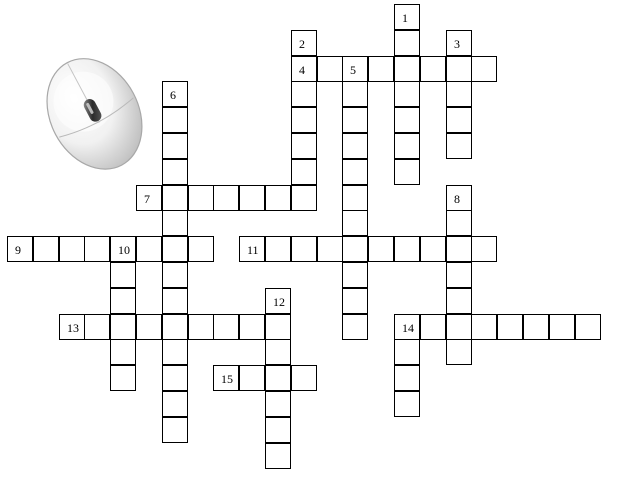 The width and height of the screenshot is (620, 483). Describe the element at coordinates (175, 94) in the screenshot. I see `crossword-cell: 6` at that location.